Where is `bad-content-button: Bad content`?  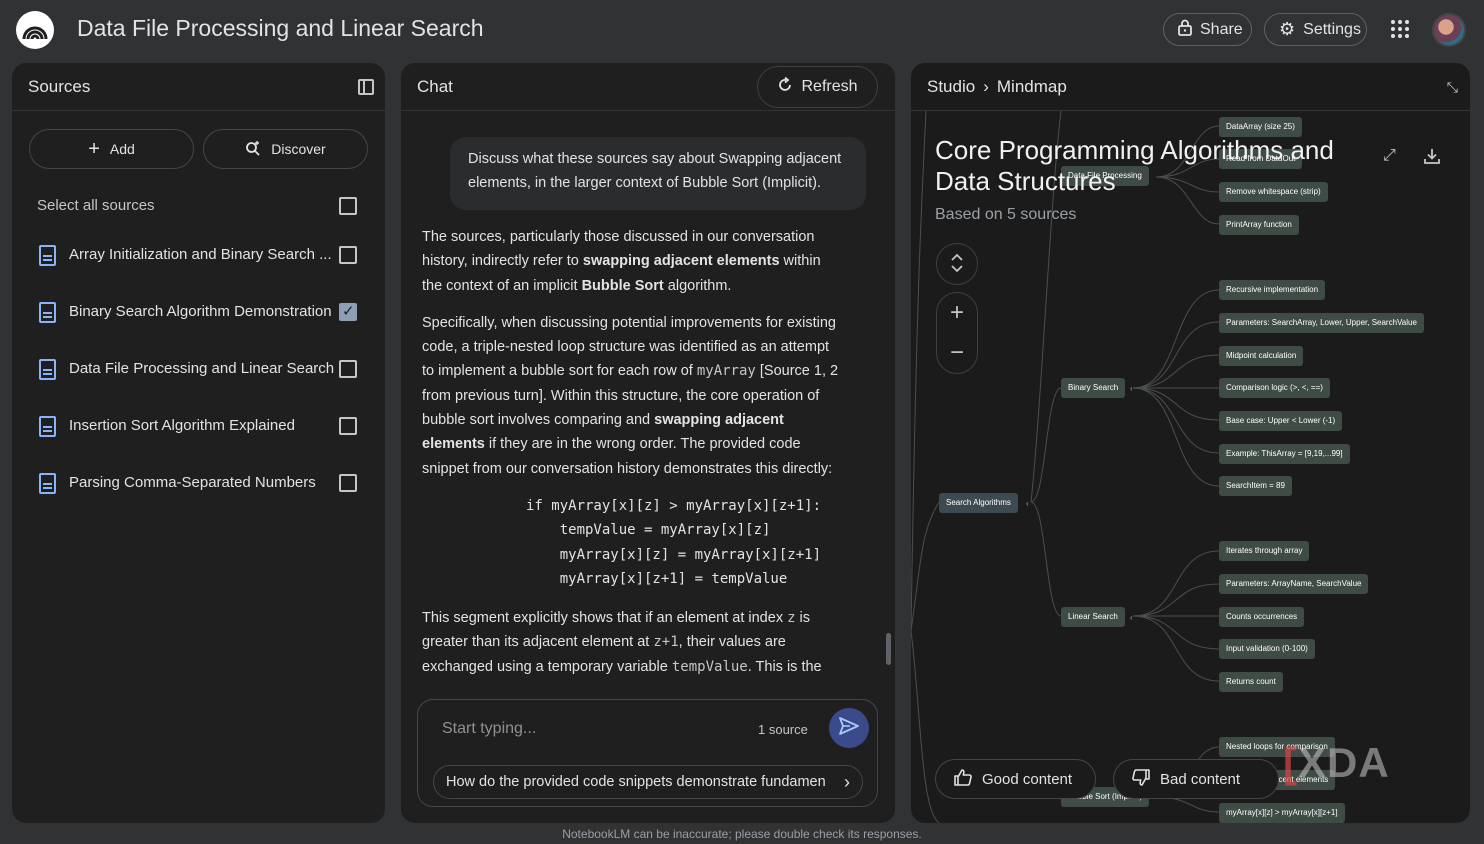 bad-content-button: Bad content is located at coordinates (1196, 779).